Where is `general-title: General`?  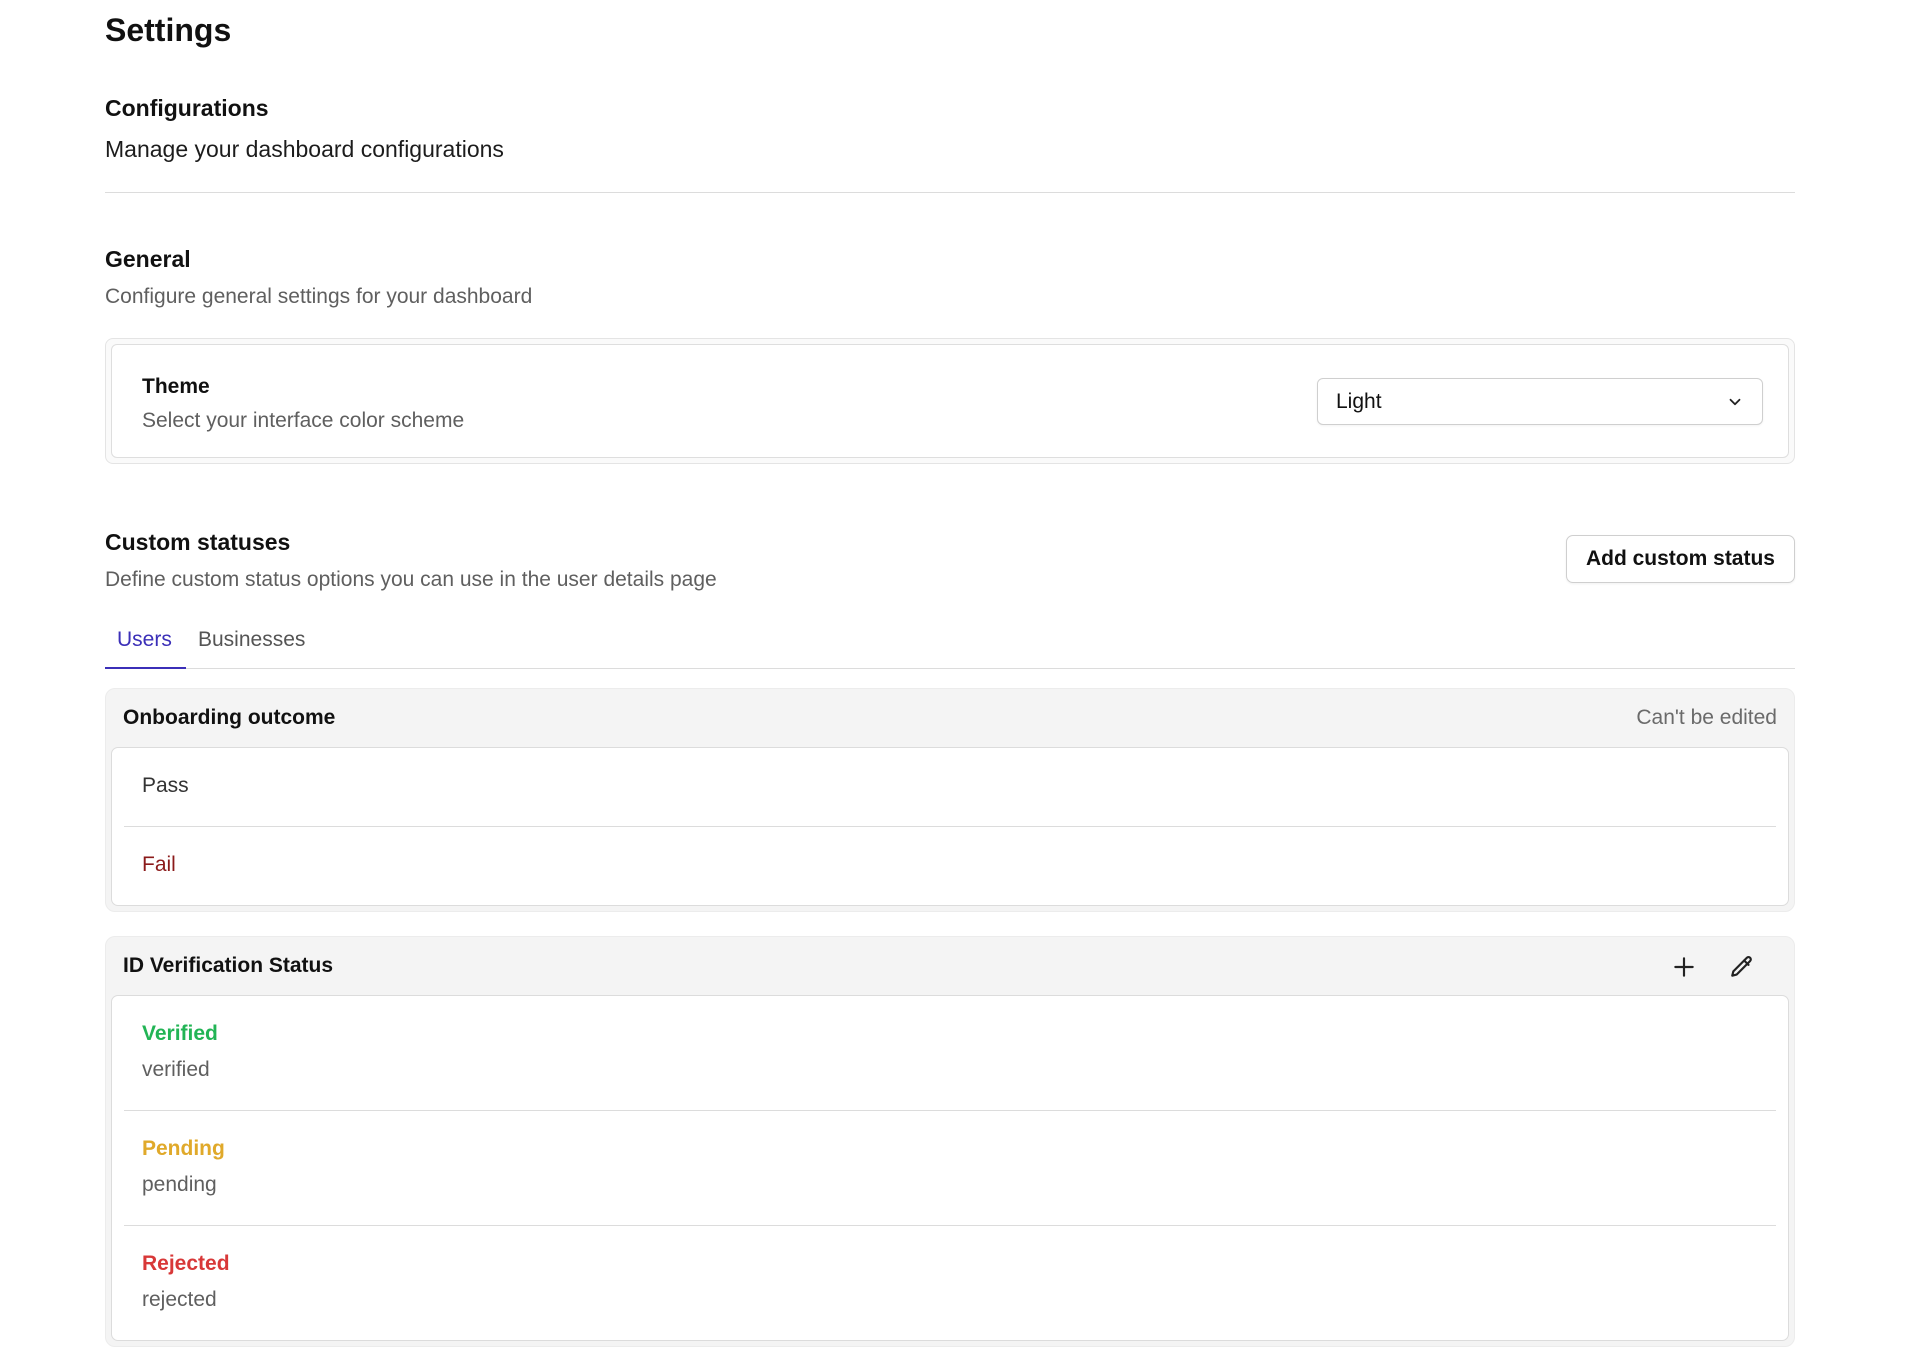
general-title: General is located at coordinates (148, 259).